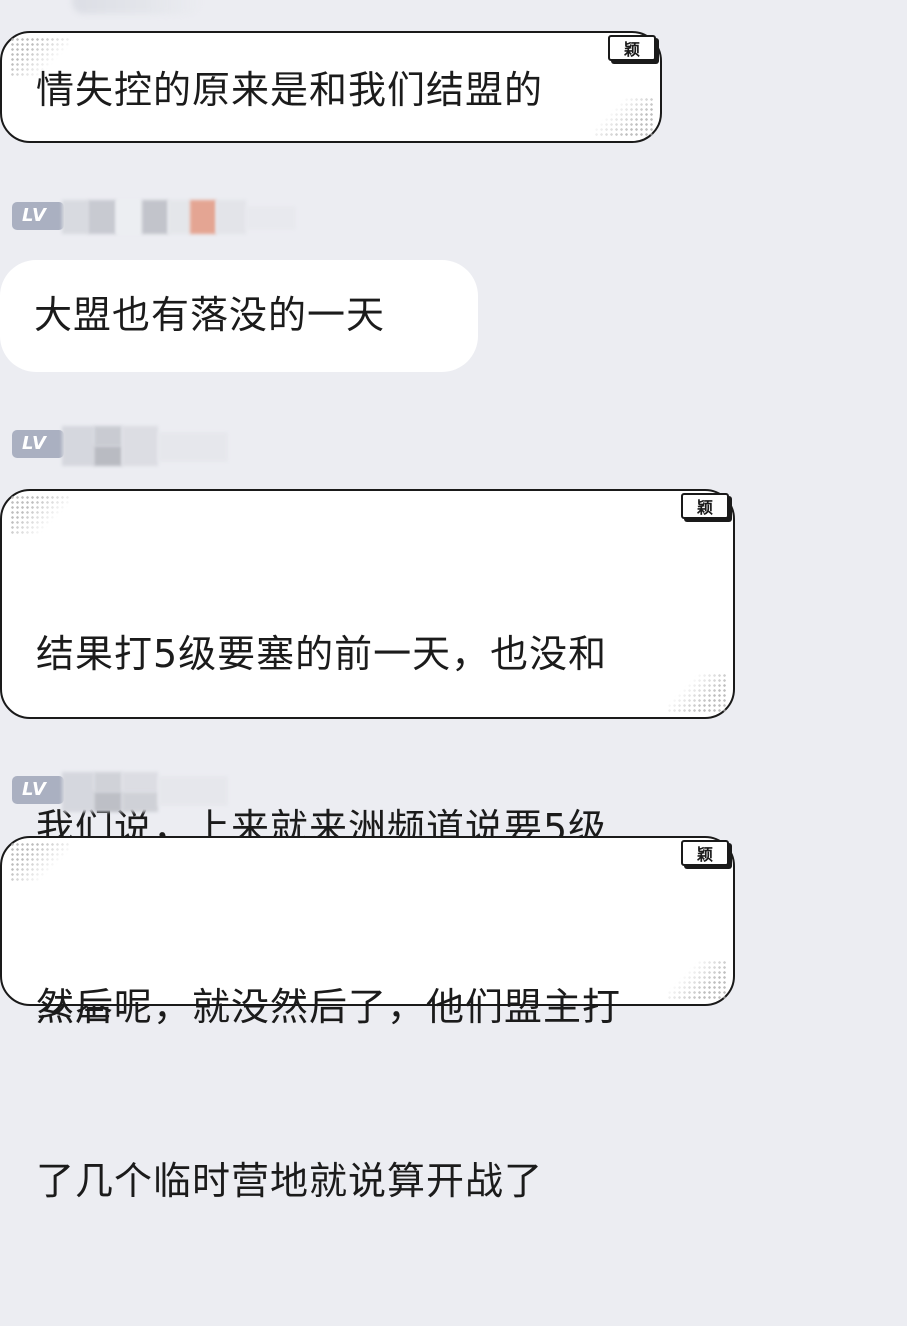  What do you see at coordinates (322, 654) in the screenshot?
I see `message-line: 结果打5级要塞的前一天，也没和` at bounding box center [322, 654].